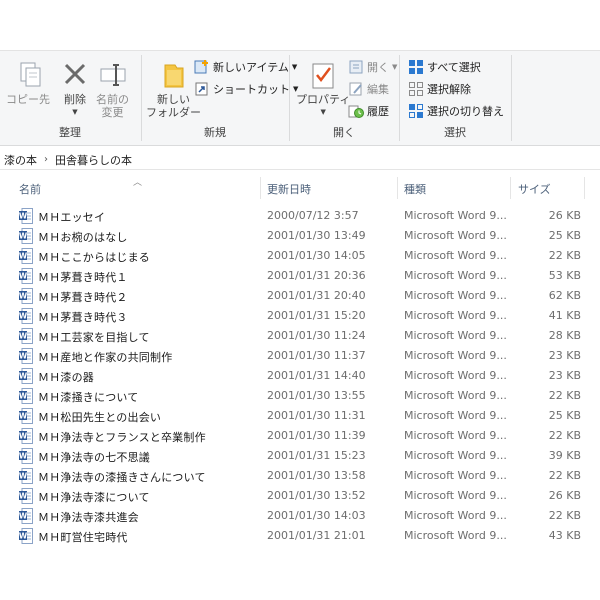 This screenshot has width=600, height=600. I want to click on new-item-label: 新しいアイテム, so click(251, 67).